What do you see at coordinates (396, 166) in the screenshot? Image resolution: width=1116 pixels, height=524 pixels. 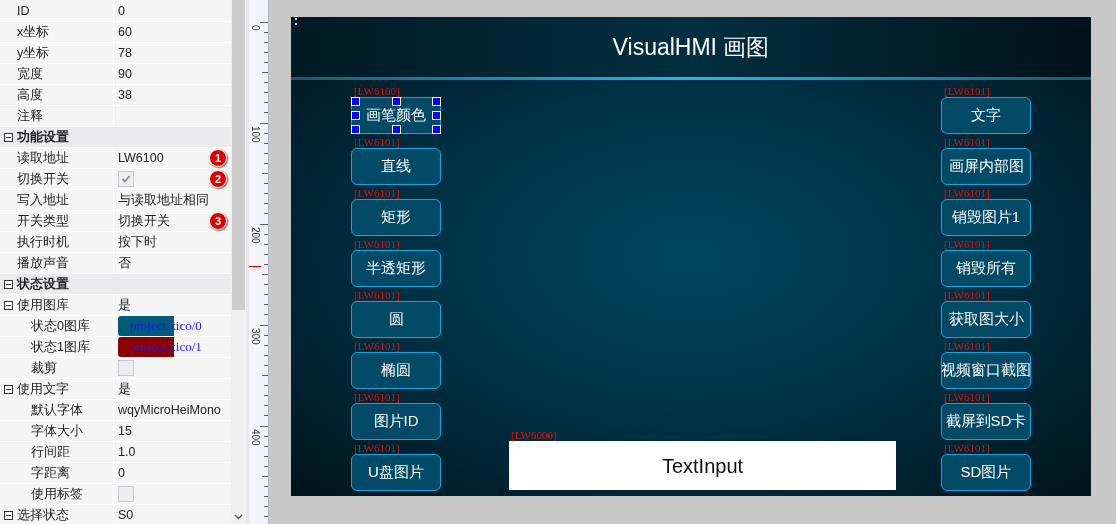 I see `hmi-button: 直线` at bounding box center [396, 166].